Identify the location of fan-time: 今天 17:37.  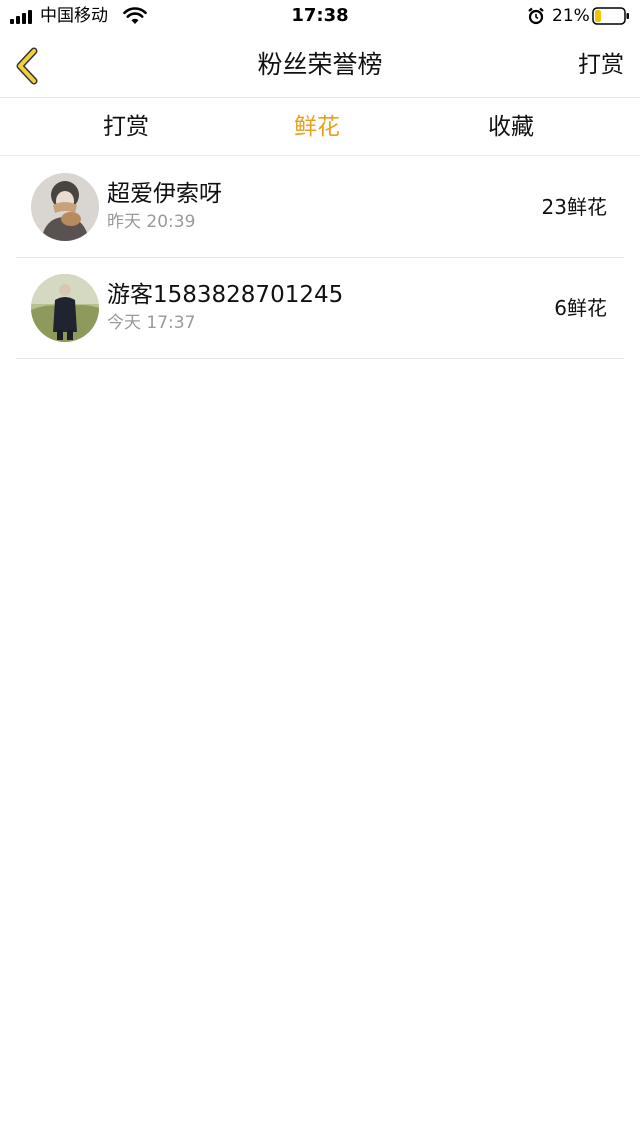
(151, 323).